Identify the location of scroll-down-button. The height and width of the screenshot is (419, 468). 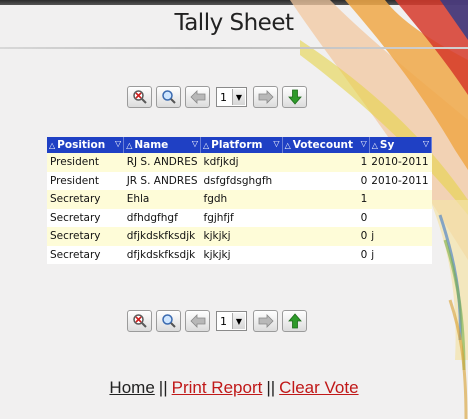
(294, 97).